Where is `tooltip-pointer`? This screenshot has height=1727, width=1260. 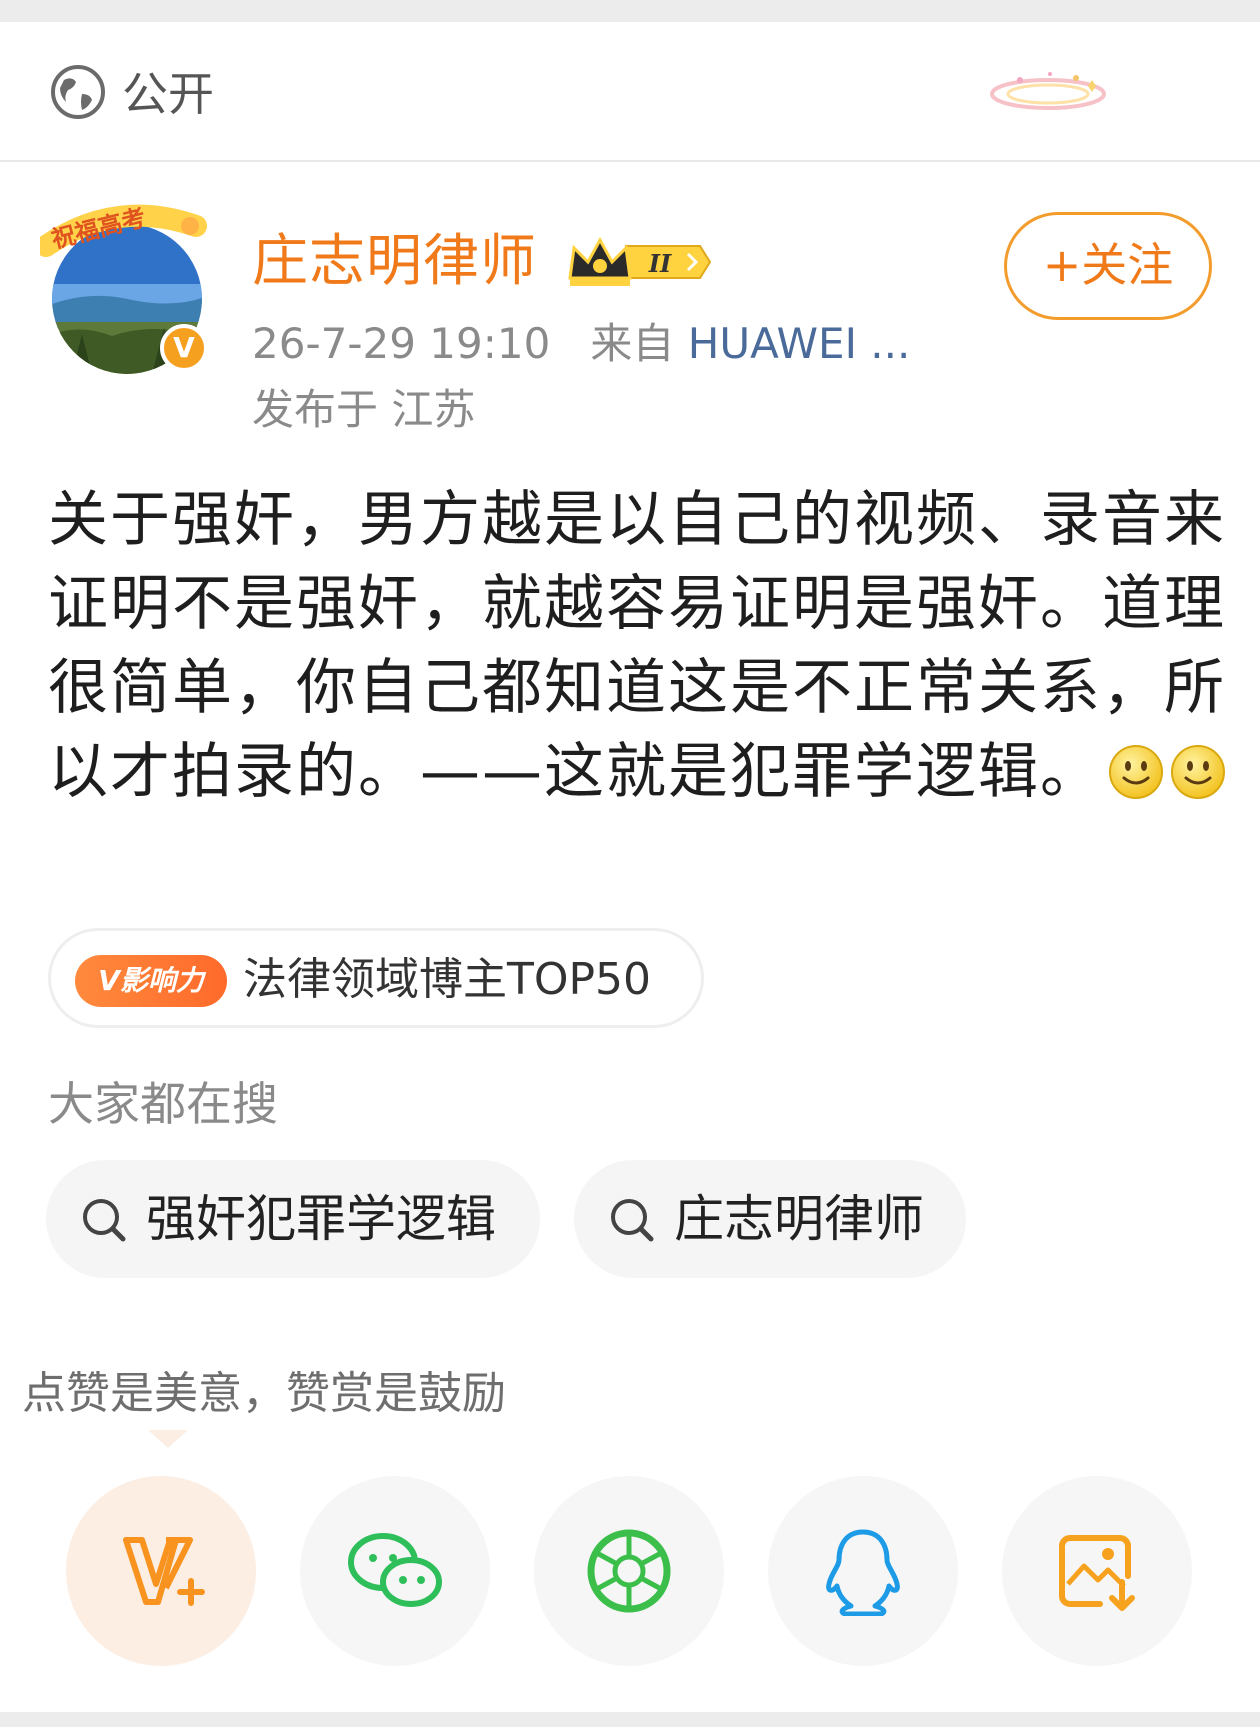
tooltip-pointer is located at coordinates (168, 1439).